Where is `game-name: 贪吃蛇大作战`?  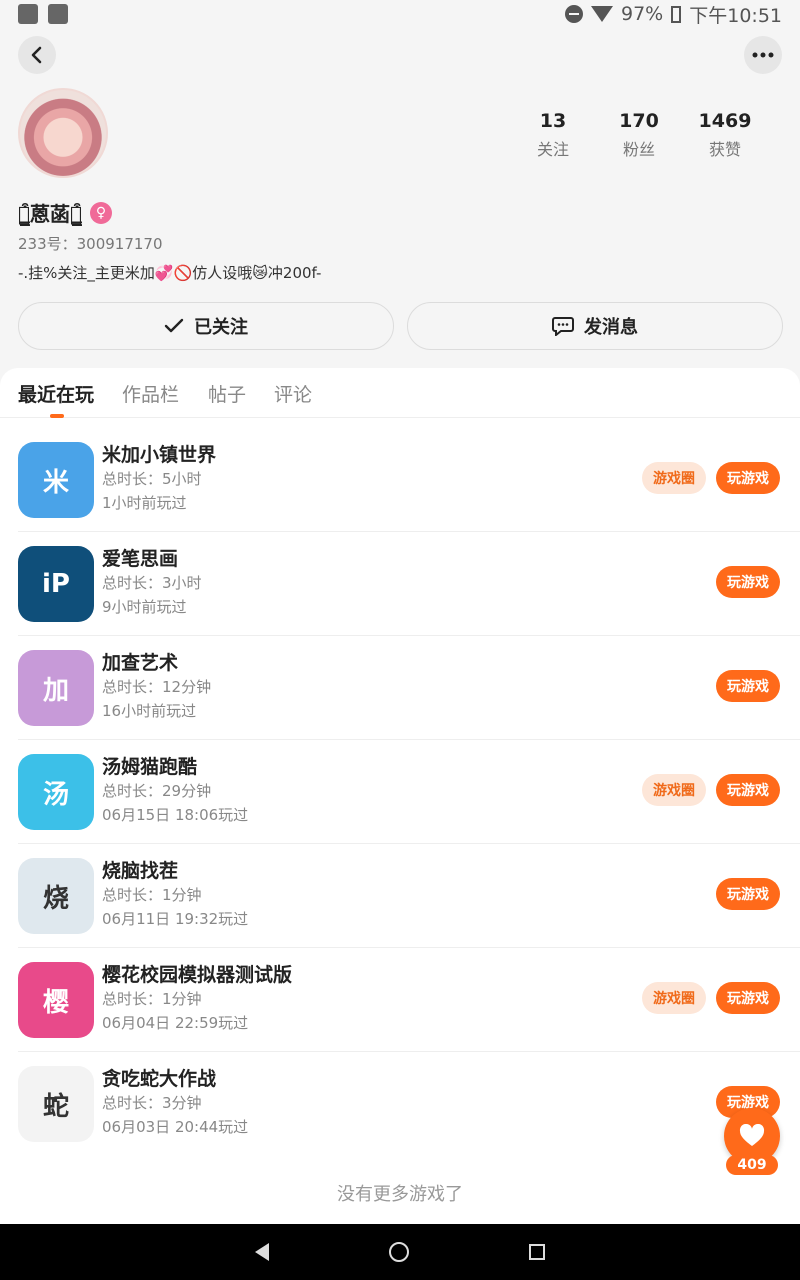
game-name: 贪吃蛇大作战 is located at coordinates (159, 1077).